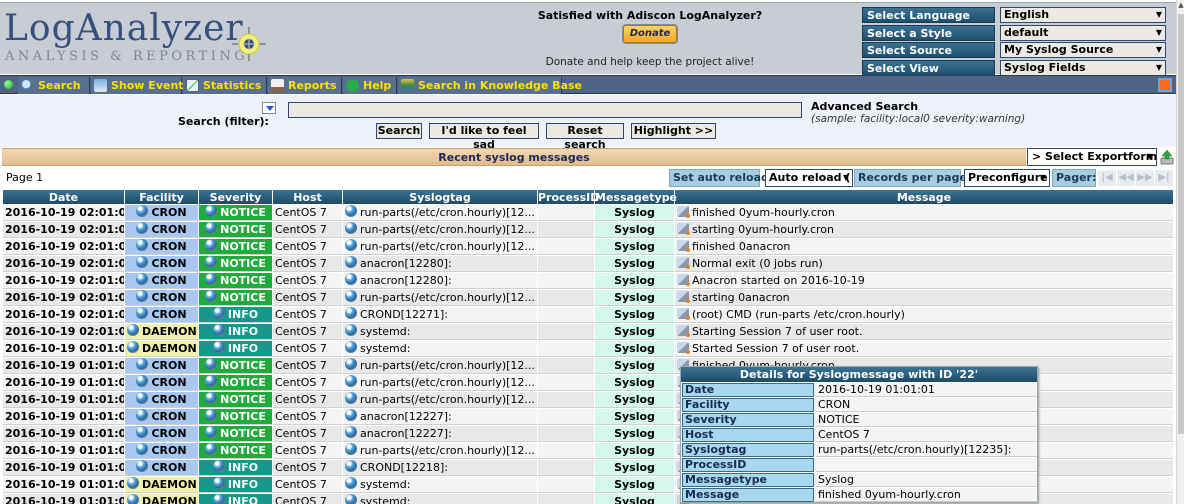 The width and height of the screenshot is (1184, 504). What do you see at coordinates (140, 85) in the screenshot?
I see `menu-item-show-events: Show Events` at bounding box center [140, 85].